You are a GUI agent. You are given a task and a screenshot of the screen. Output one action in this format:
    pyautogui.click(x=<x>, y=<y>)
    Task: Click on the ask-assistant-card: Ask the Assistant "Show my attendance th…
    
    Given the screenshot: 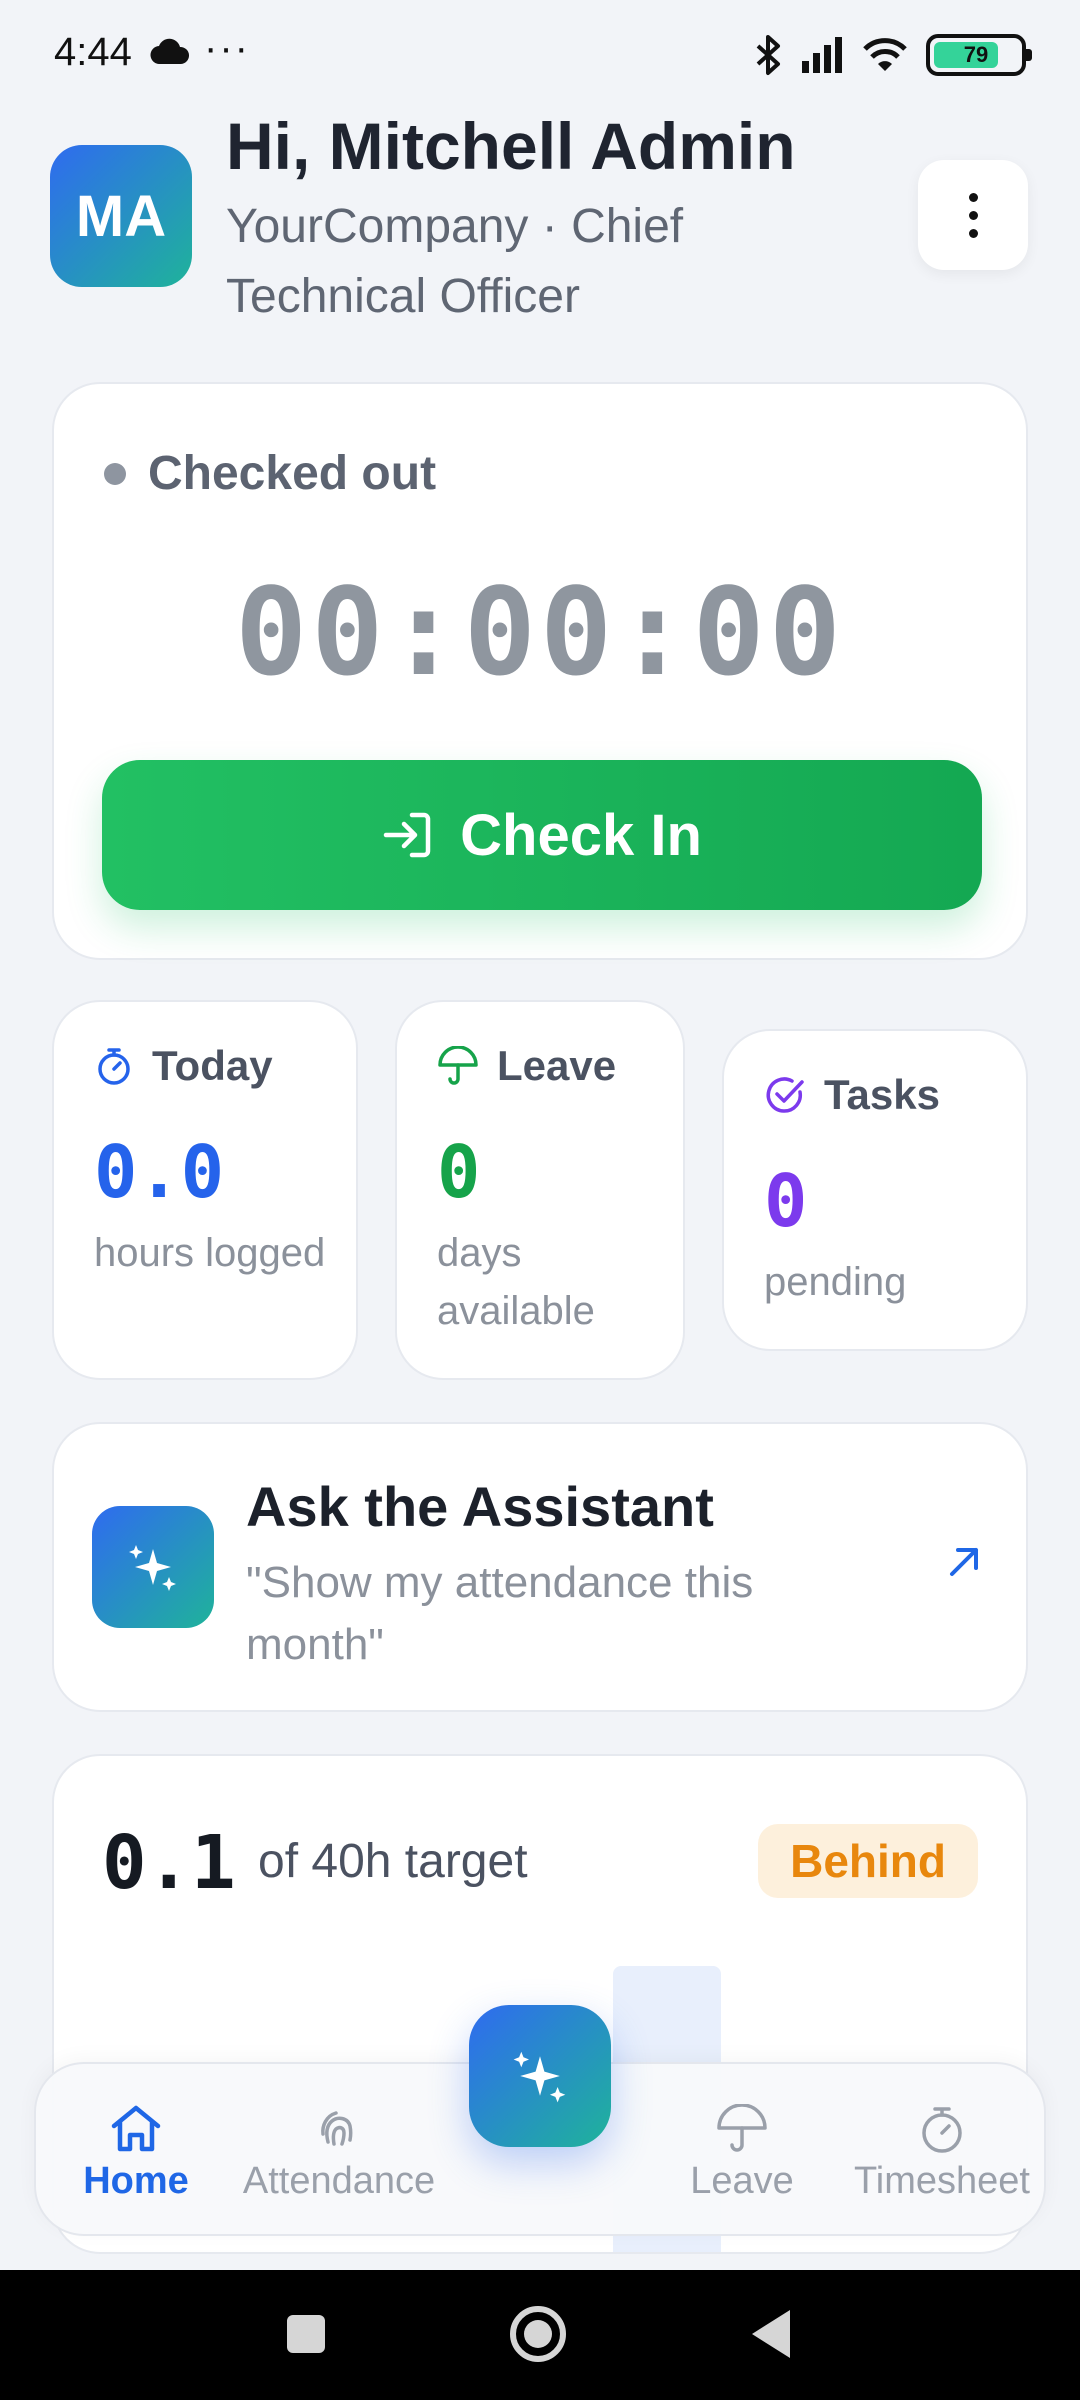 What is the action you would take?
    pyautogui.click(x=540, y=1567)
    